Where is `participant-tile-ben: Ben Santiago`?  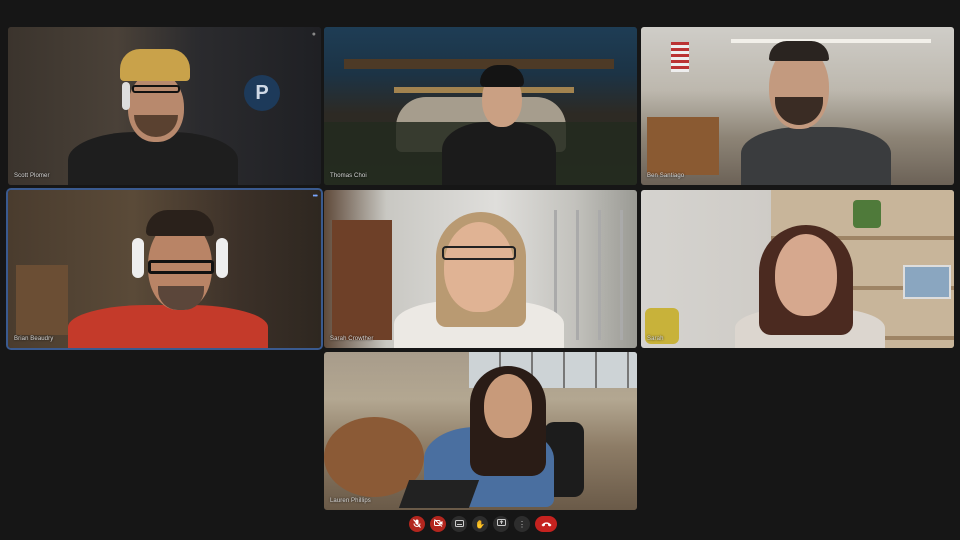 participant-tile-ben: Ben Santiago is located at coordinates (797, 106).